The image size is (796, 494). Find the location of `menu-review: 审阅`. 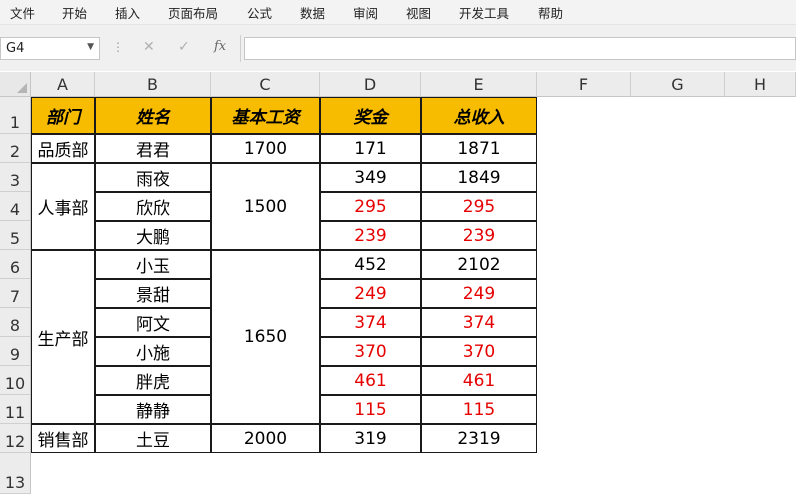

menu-review: 审阅 is located at coordinates (365, 12).